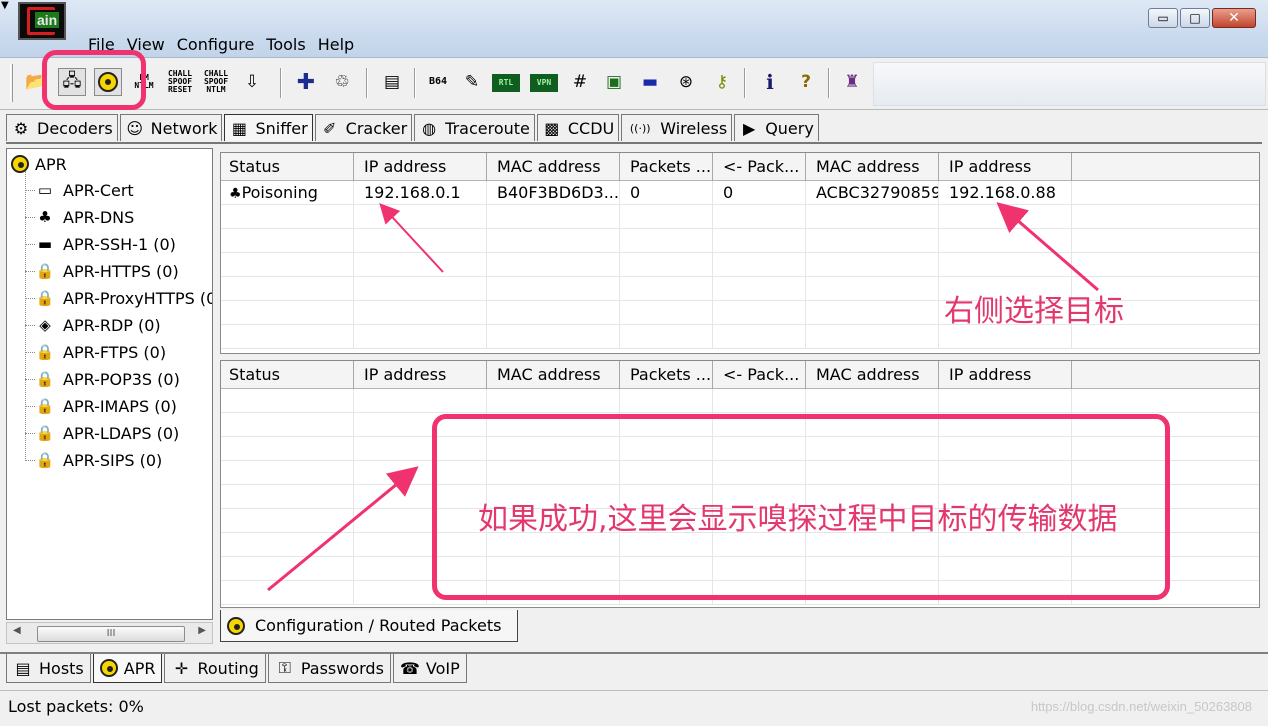 The height and width of the screenshot is (726, 1268). Describe the element at coordinates (97, 325) in the screenshot. I see `tree-item-apr-rdp: ◈ APR-RDP (0)` at that location.